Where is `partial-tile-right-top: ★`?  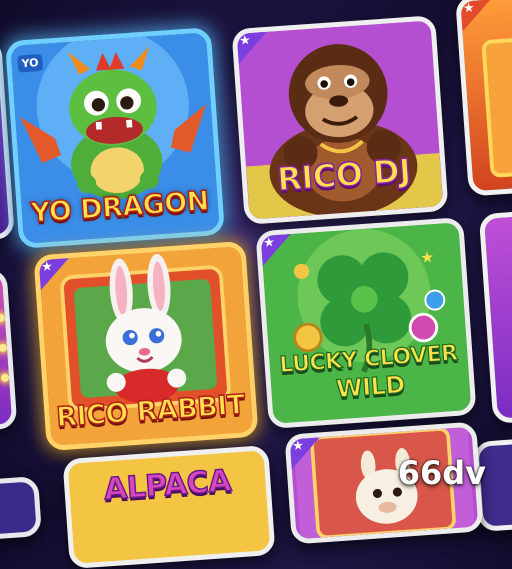
partial-tile-right-top: ★ is located at coordinates (483, 98).